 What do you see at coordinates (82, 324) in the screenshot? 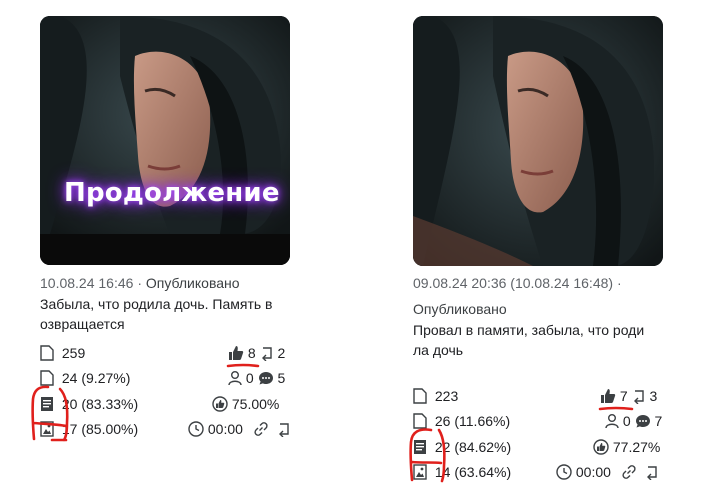
I see `post-title-line-2: озвращается` at bounding box center [82, 324].